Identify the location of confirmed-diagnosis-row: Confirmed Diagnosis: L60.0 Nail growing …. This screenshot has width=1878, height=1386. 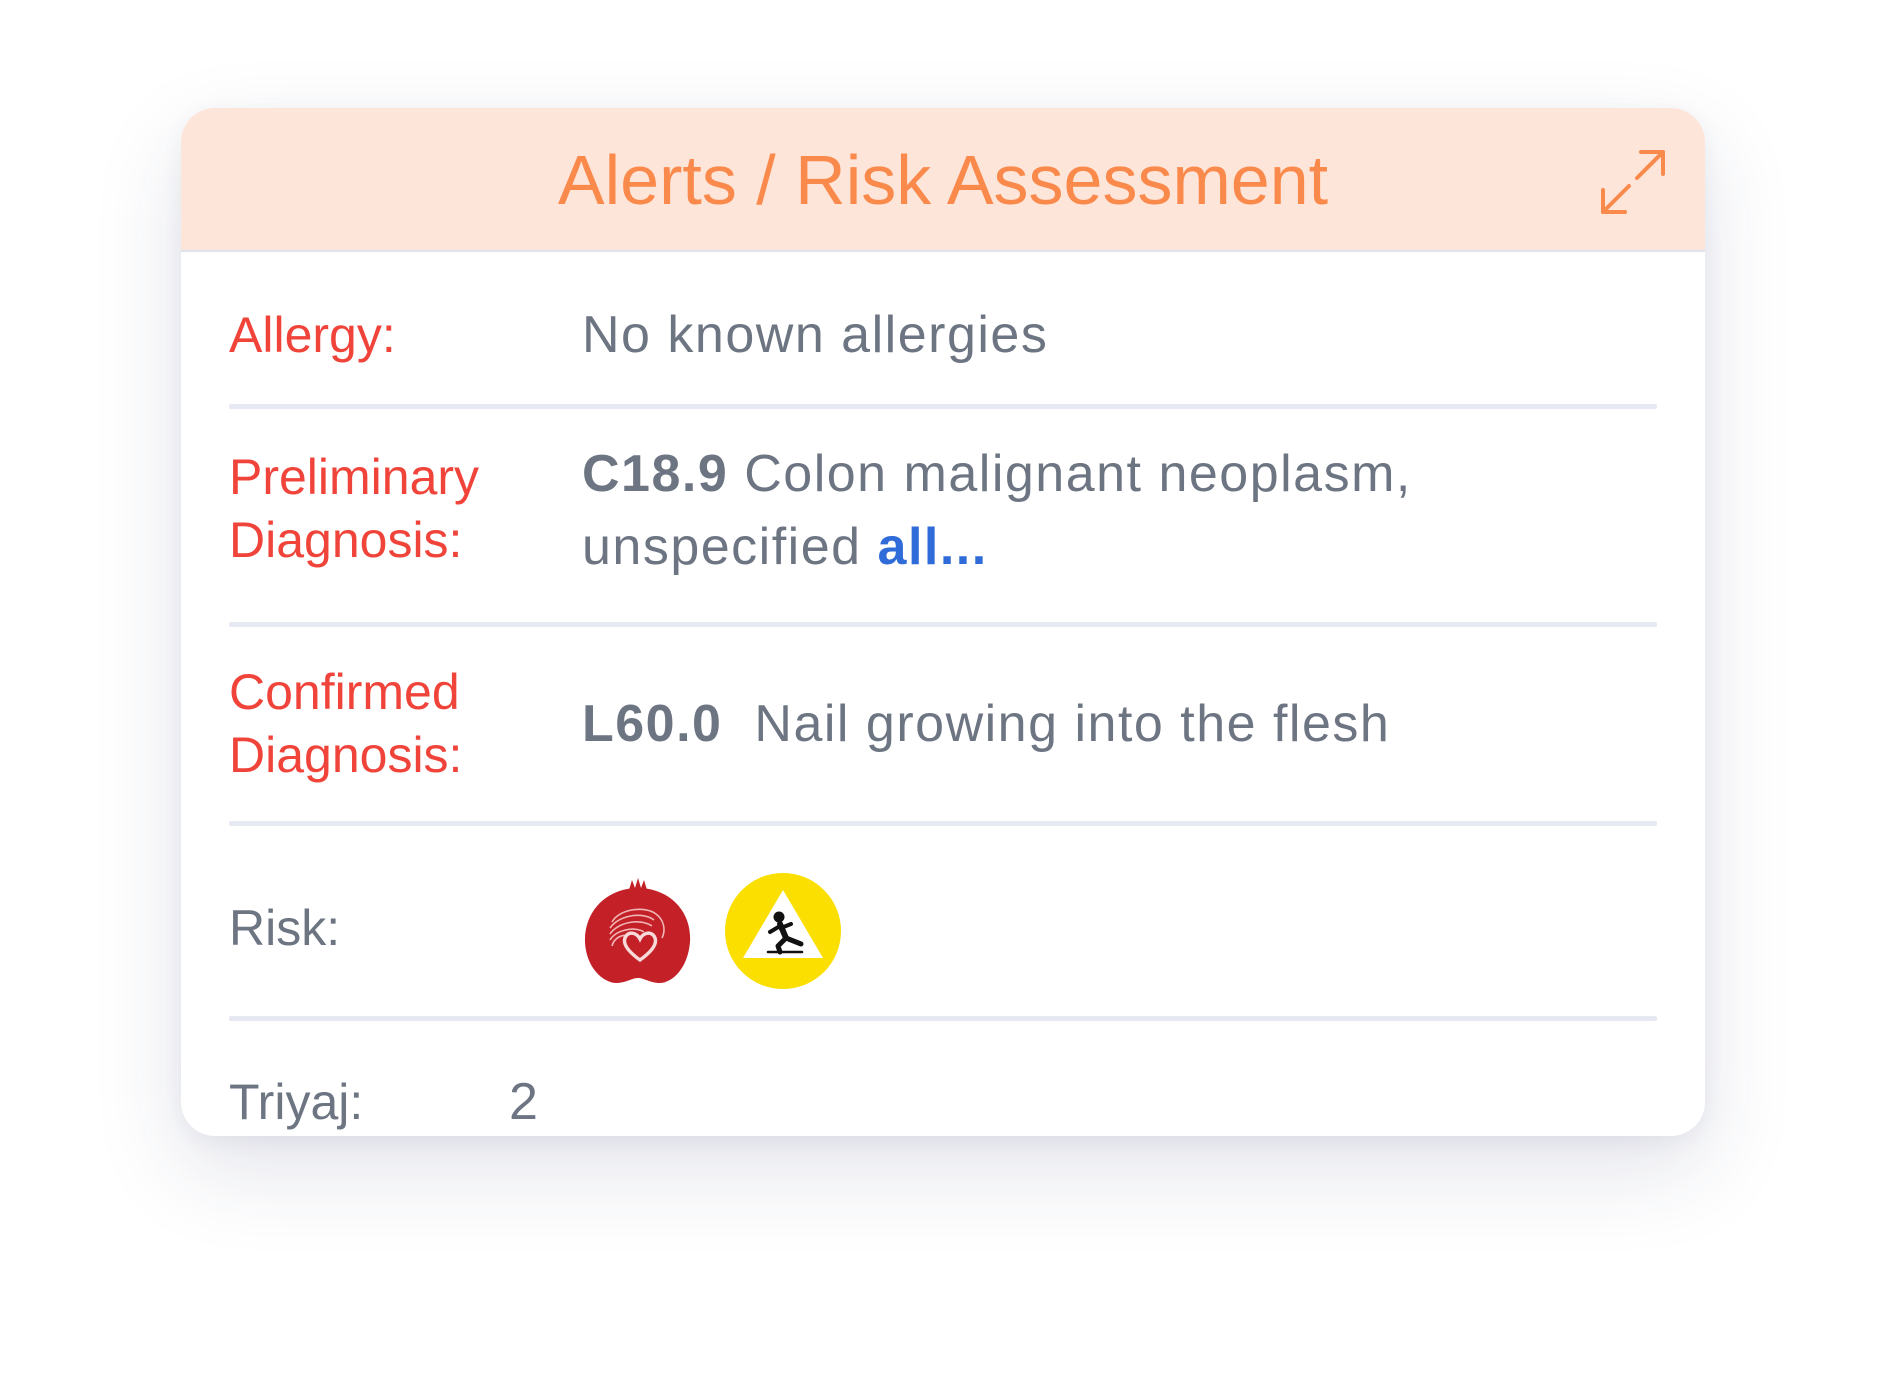
(943, 736).